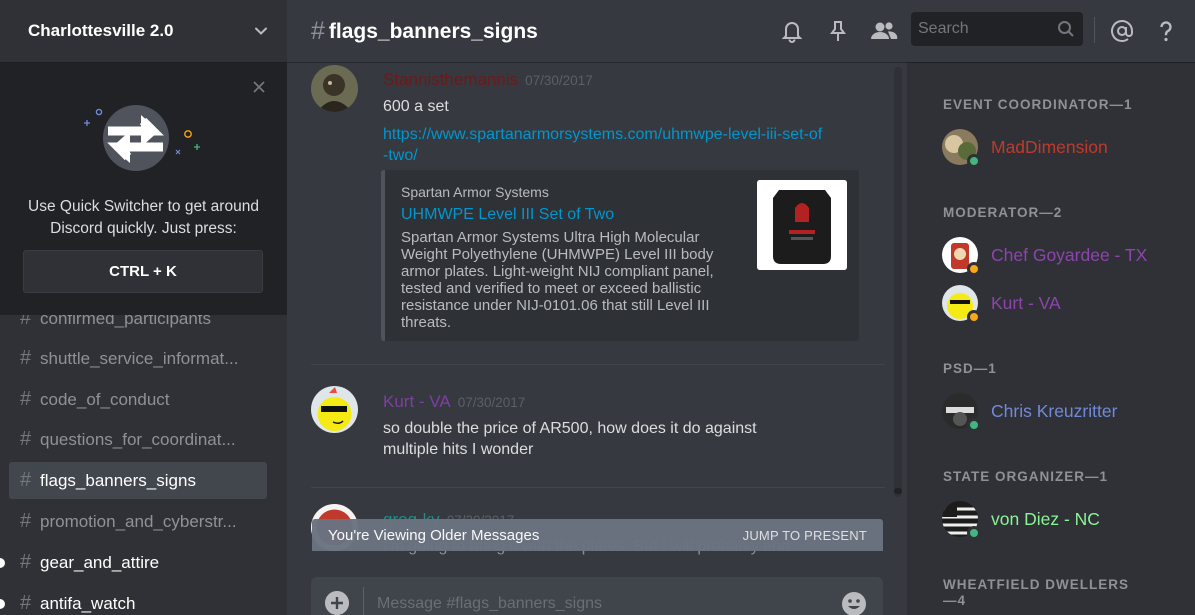 Image resolution: width=1195 pixels, height=615 pixels. Describe the element at coordinates (138, 600) in the screenshot. I see `channel-antifa-watch: # antifa_watch` at that location.